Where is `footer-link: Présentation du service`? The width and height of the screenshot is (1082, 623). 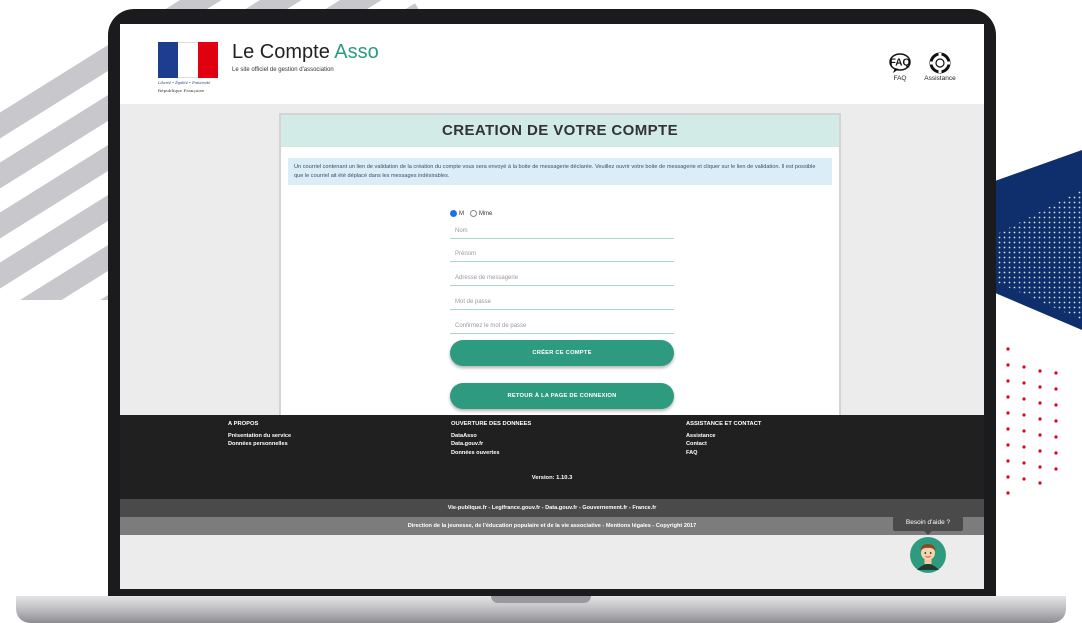 footer-link: Présentation du service is located at coordinates (259, 436).